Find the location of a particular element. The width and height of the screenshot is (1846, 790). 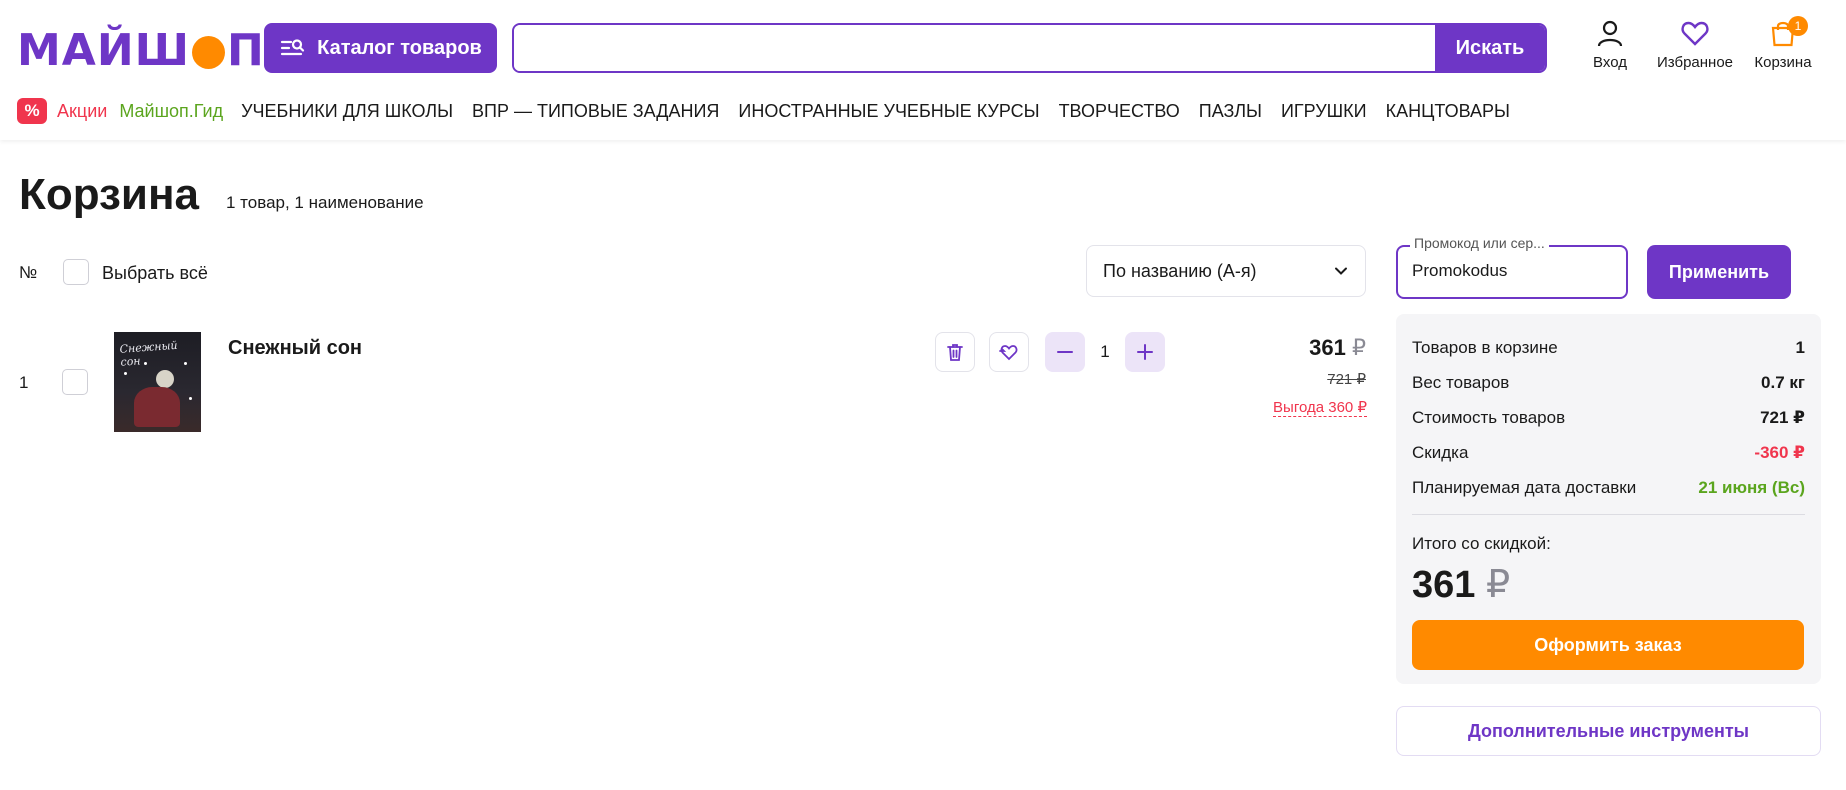

summary-row-weight: Вес товаров 0.7 кг is located at coordinates (1608, 383).